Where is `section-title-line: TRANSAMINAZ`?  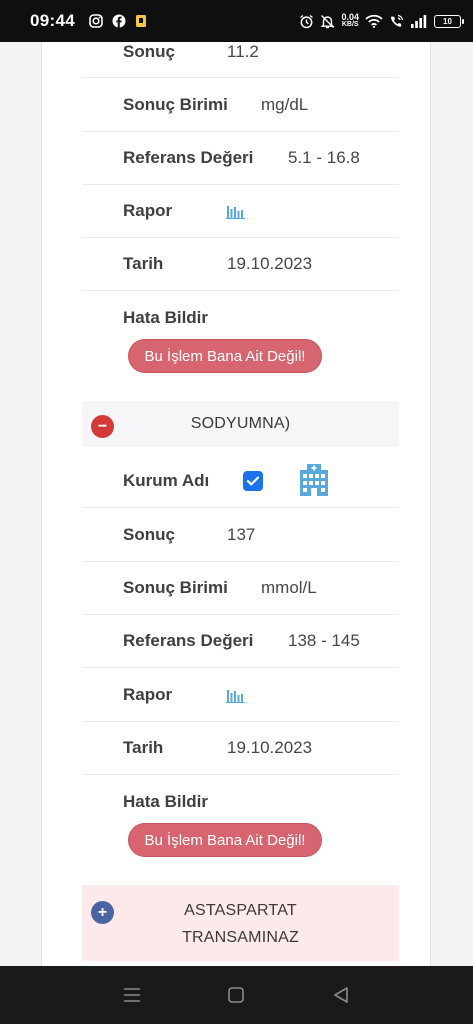 section-title-line: TRANSAMINAZ is located at coordinates (240, 937).